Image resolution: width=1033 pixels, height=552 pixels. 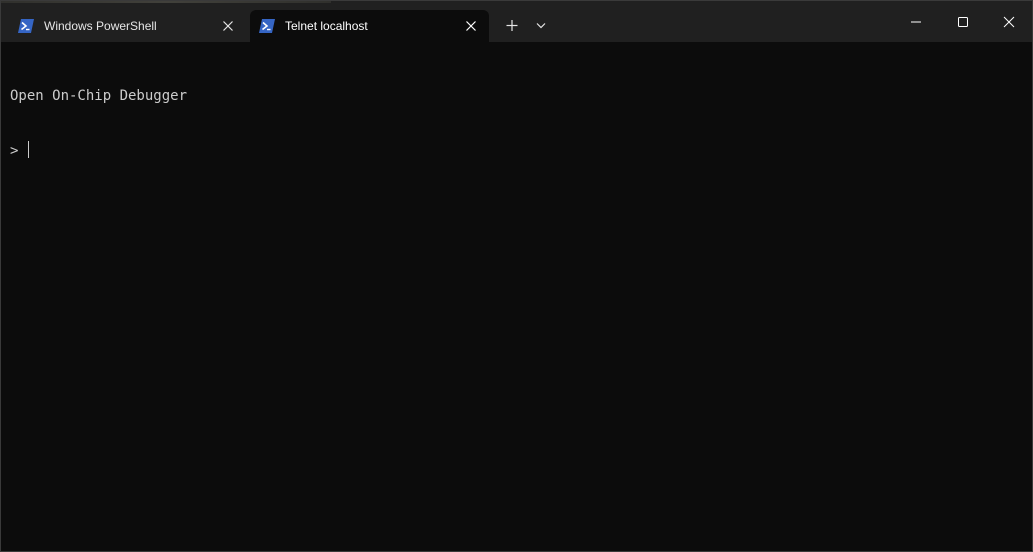 I want to click on minimize-icon, so click(x=916, y=22).